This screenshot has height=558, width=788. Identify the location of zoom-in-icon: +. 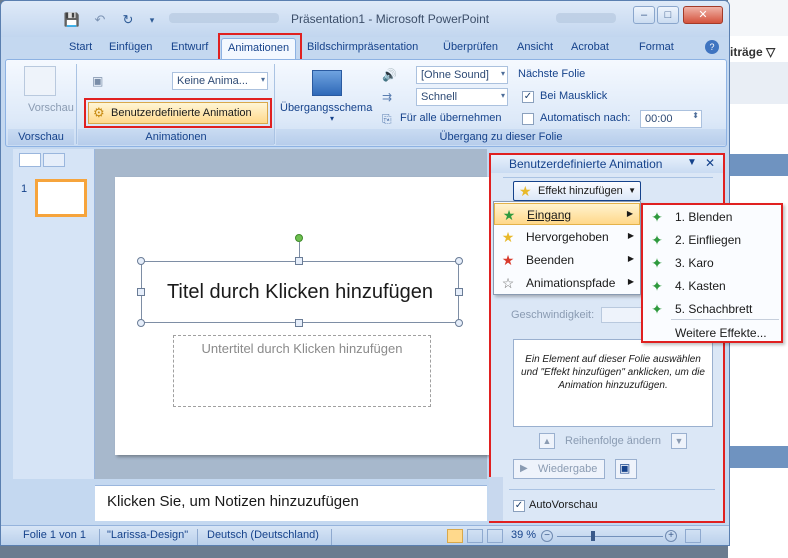
(671, 536).